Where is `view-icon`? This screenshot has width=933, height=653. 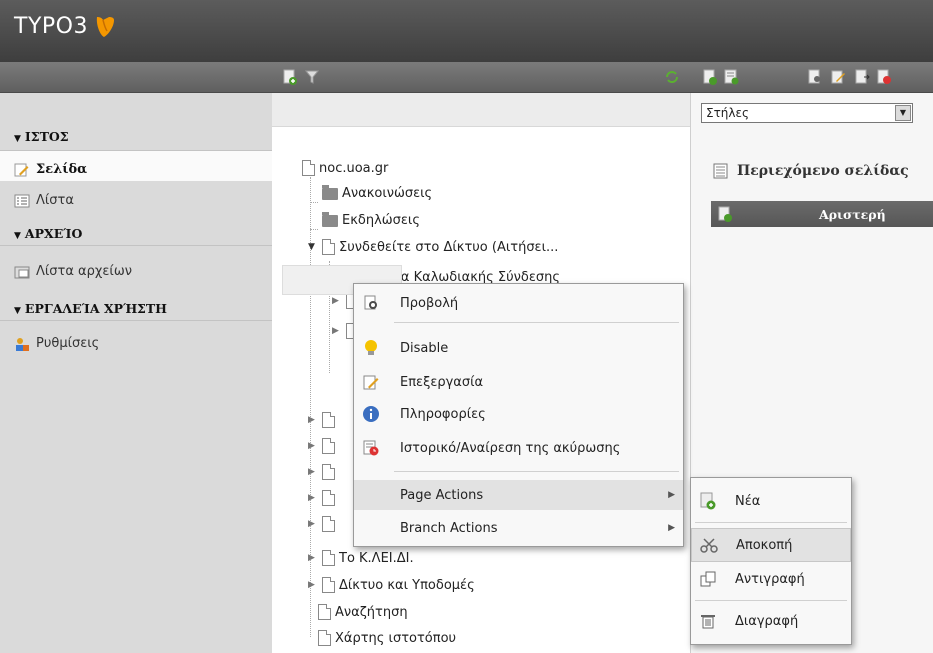
view-icon is located at coordinates (370, 302).